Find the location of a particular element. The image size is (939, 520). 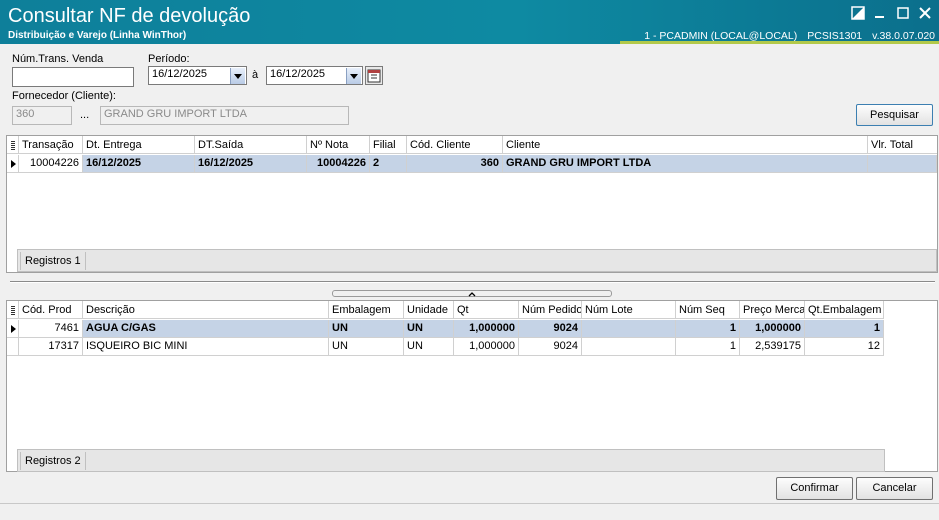

maximize-icon is located at coordinates (903, 13).